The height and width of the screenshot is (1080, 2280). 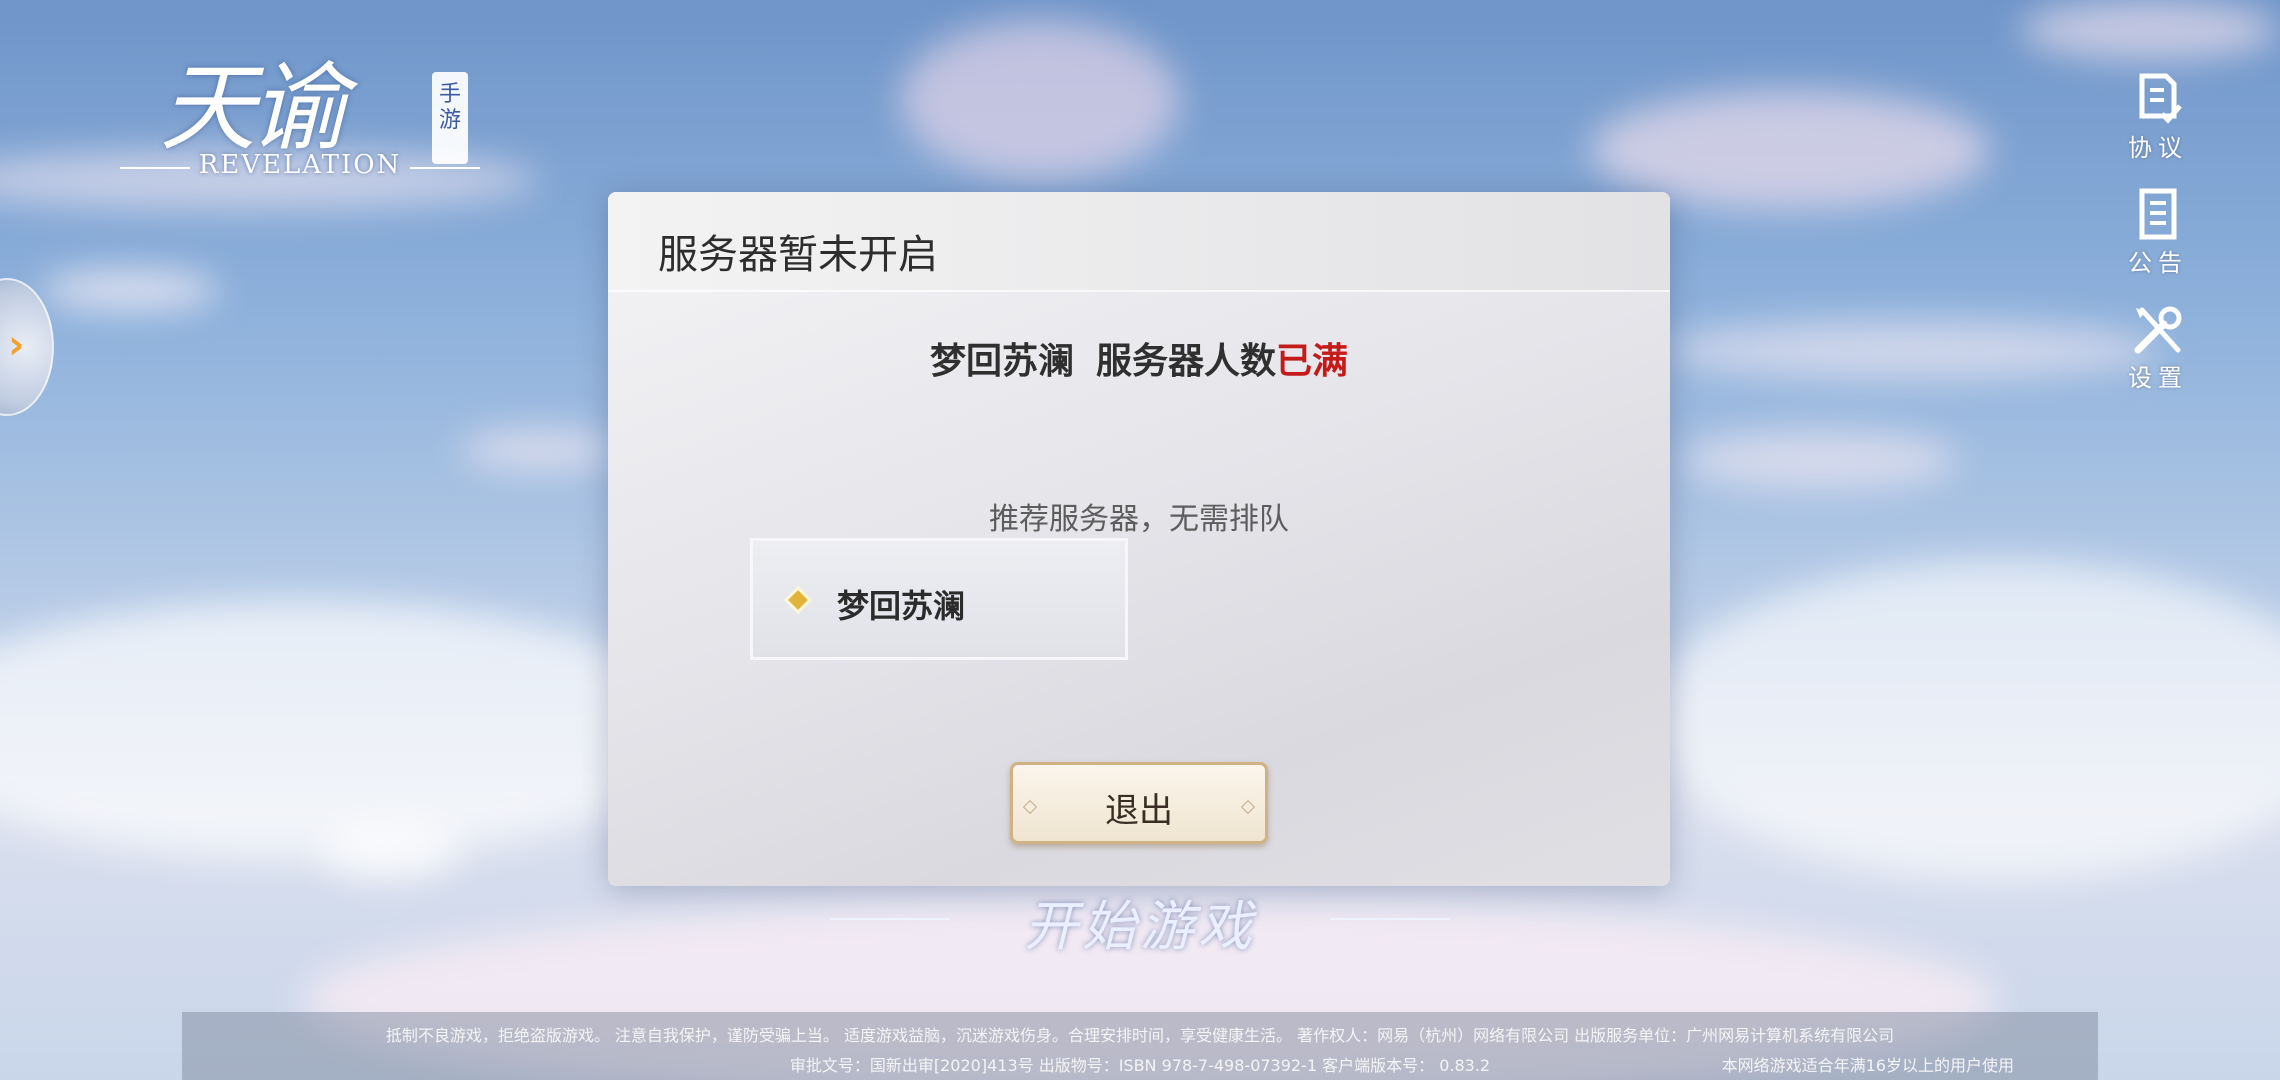 I want to click on age-notice: 本网络游戏适合年满16岁以上的用户使用, so click(x=1867, y=1065).